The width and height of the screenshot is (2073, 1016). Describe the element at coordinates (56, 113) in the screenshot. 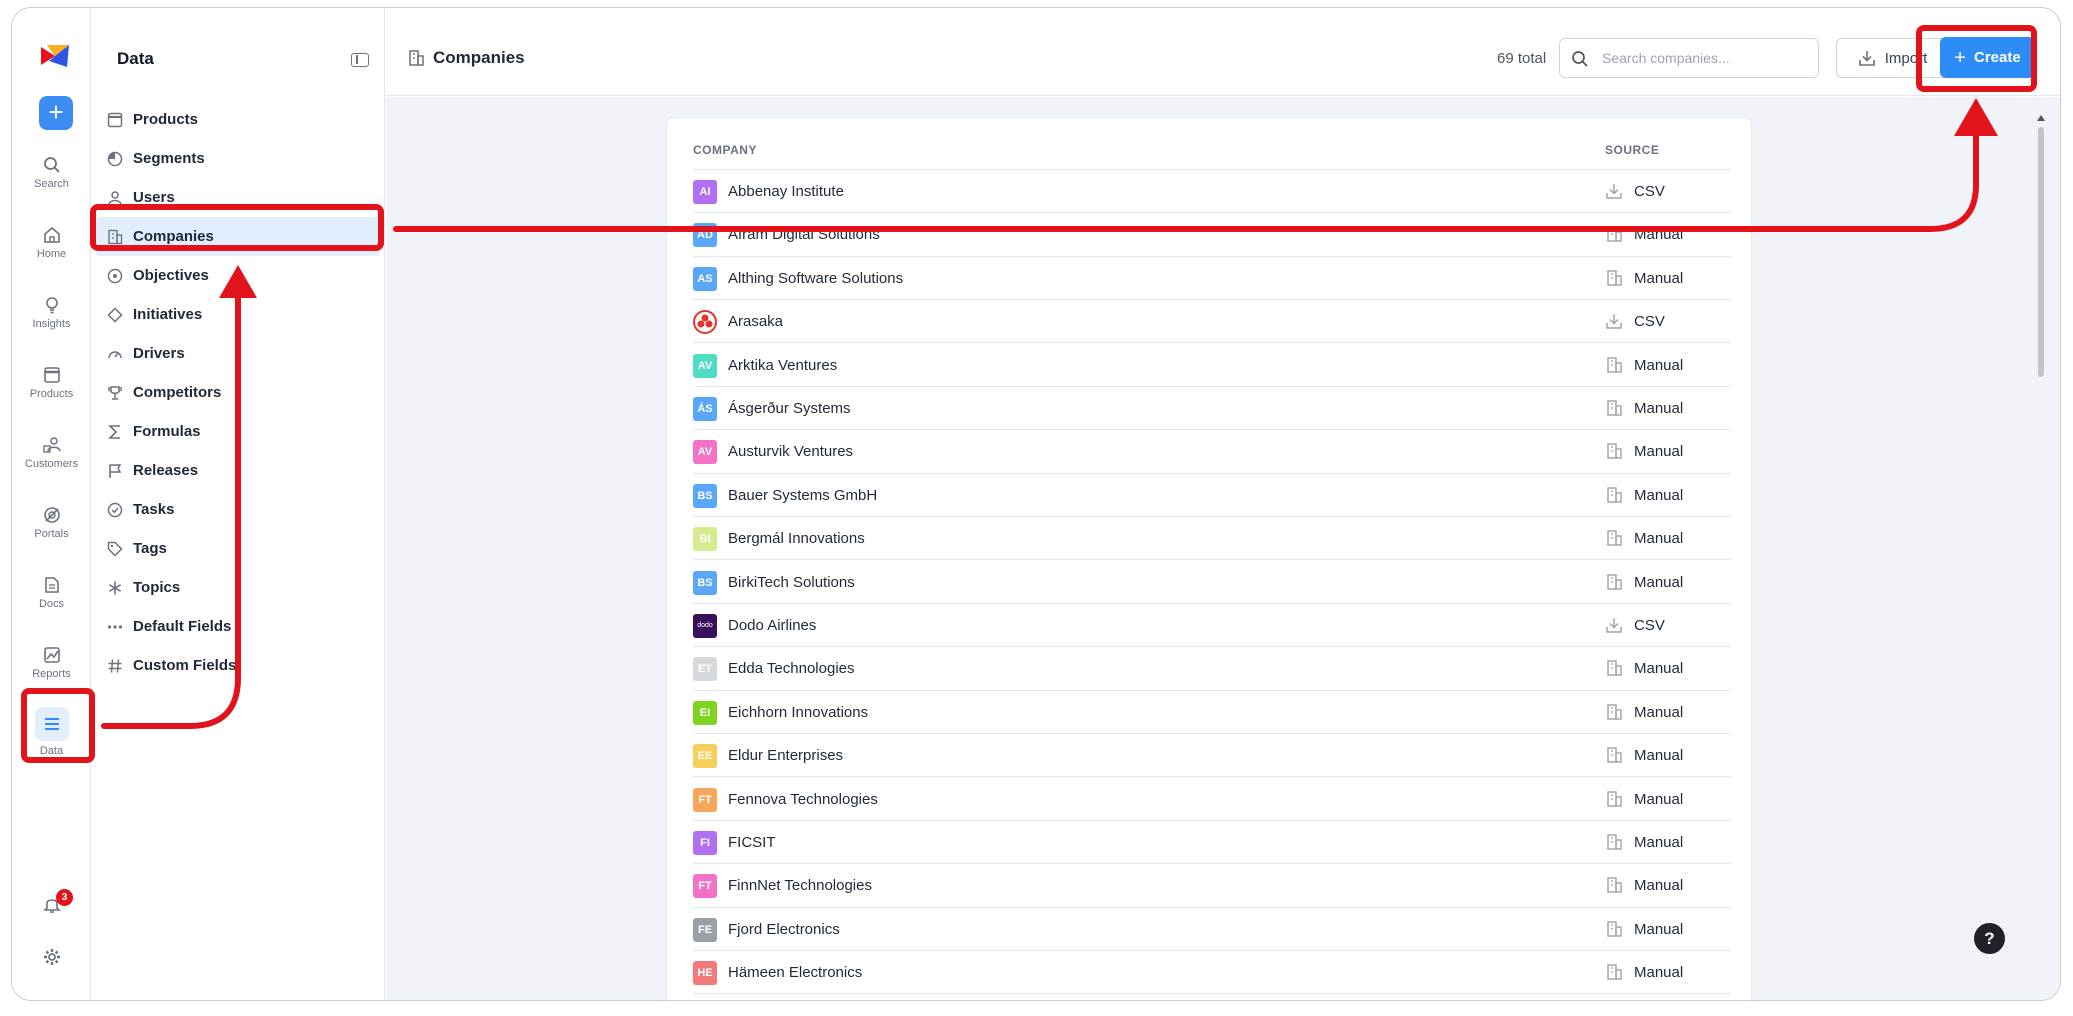

I see `quick-add-button: +` at that location.